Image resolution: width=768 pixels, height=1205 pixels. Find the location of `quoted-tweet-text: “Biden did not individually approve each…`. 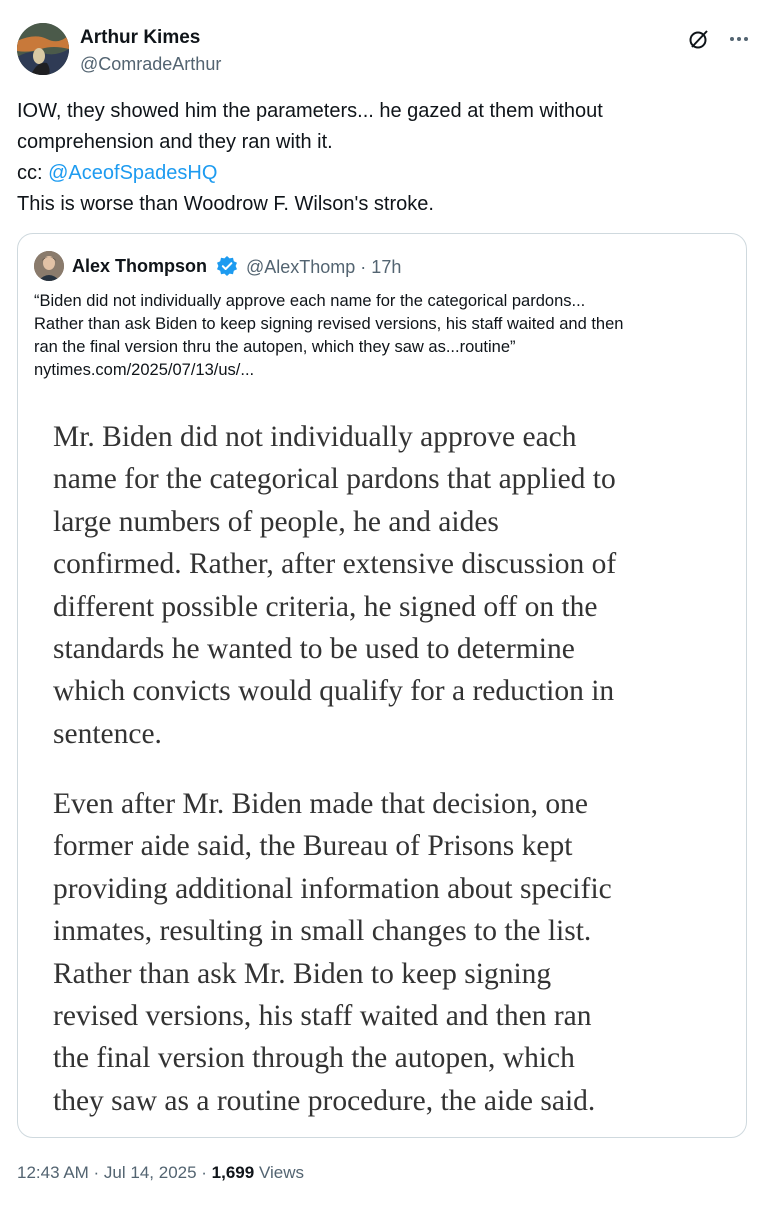

quoted-tweet-text: “Biden did not individually approve each… is located at coordinates (384, 336).